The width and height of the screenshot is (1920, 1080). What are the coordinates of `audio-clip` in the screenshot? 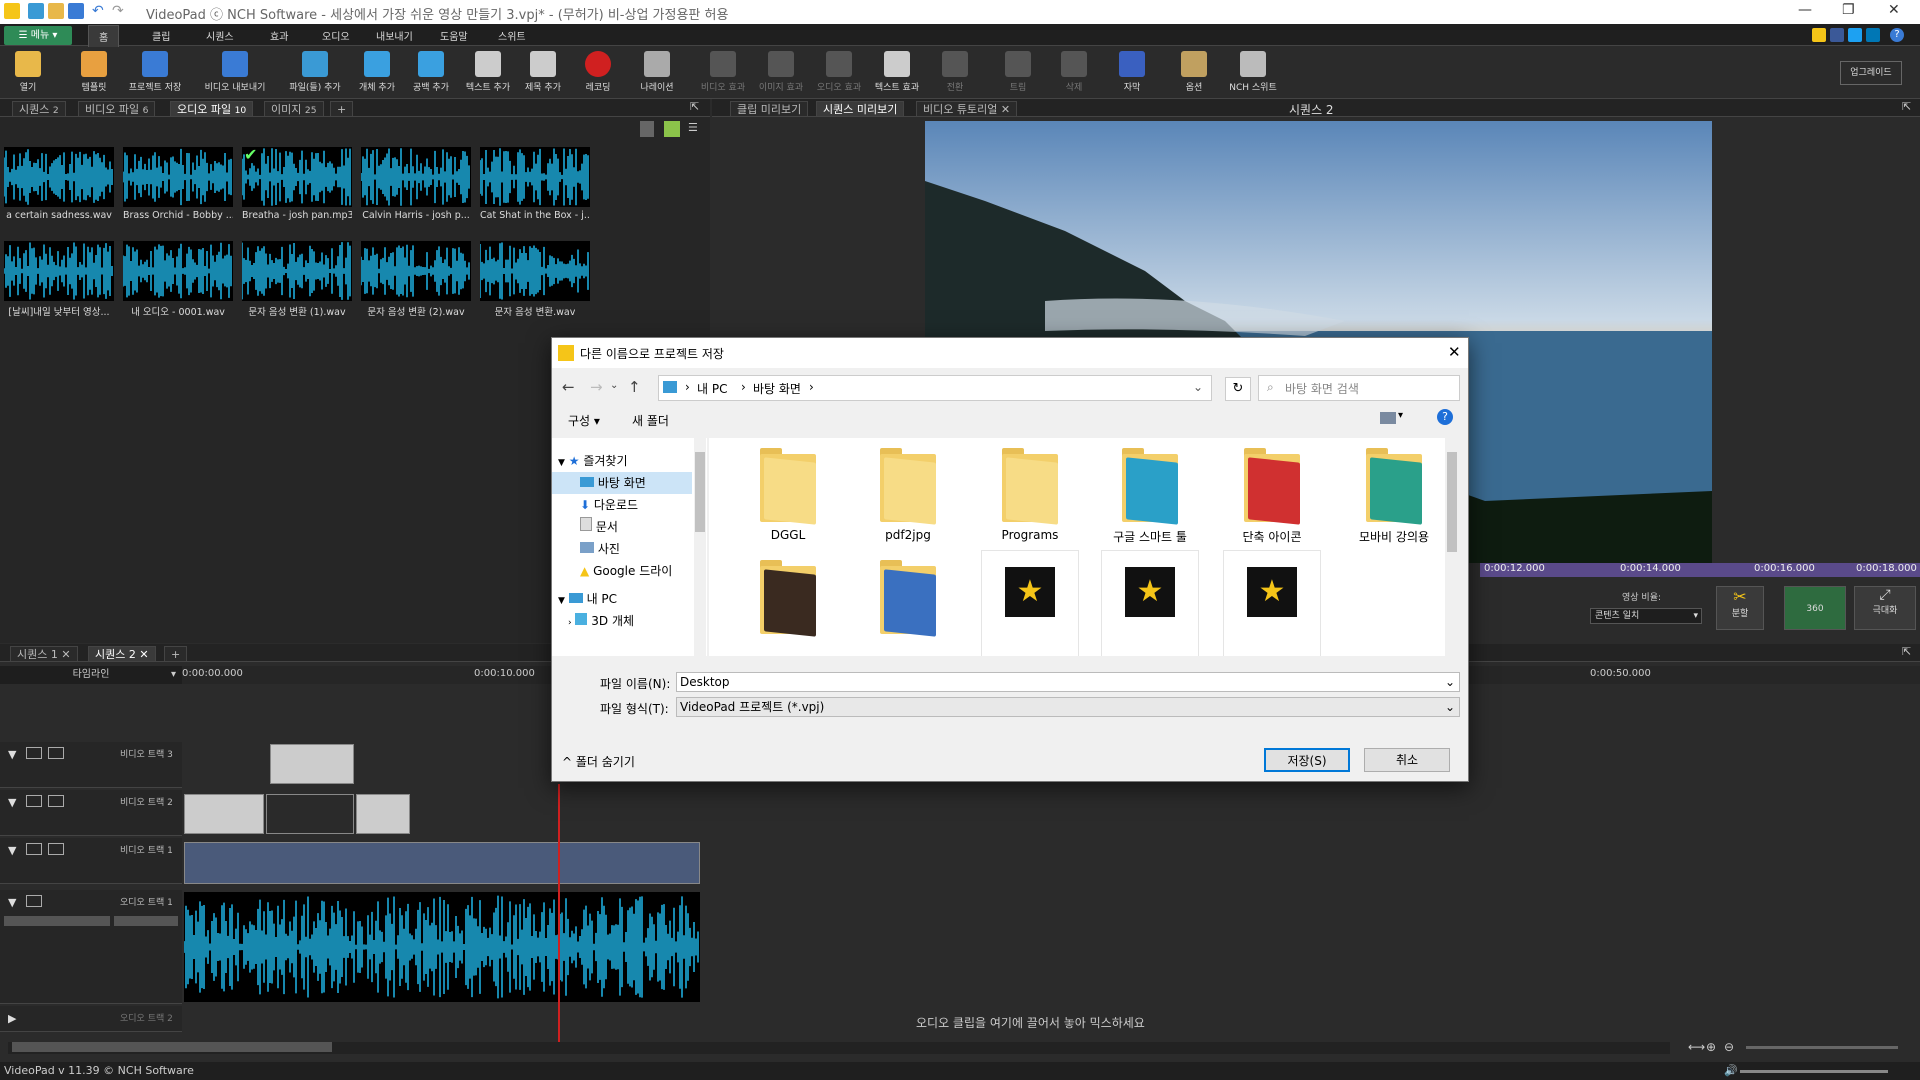 It's located at (441, 947).